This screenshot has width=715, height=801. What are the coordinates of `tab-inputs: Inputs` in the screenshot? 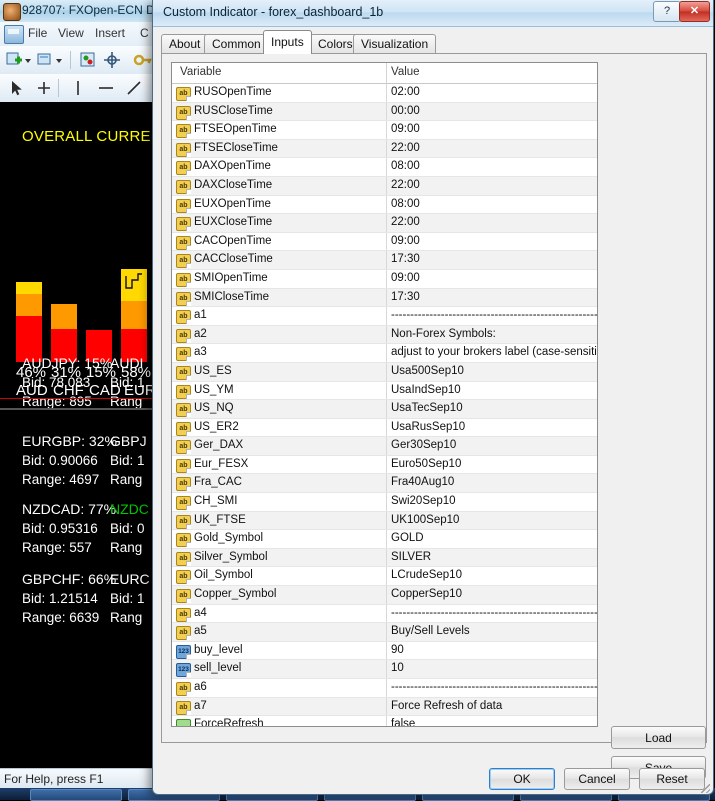 It's located at (287, 42).